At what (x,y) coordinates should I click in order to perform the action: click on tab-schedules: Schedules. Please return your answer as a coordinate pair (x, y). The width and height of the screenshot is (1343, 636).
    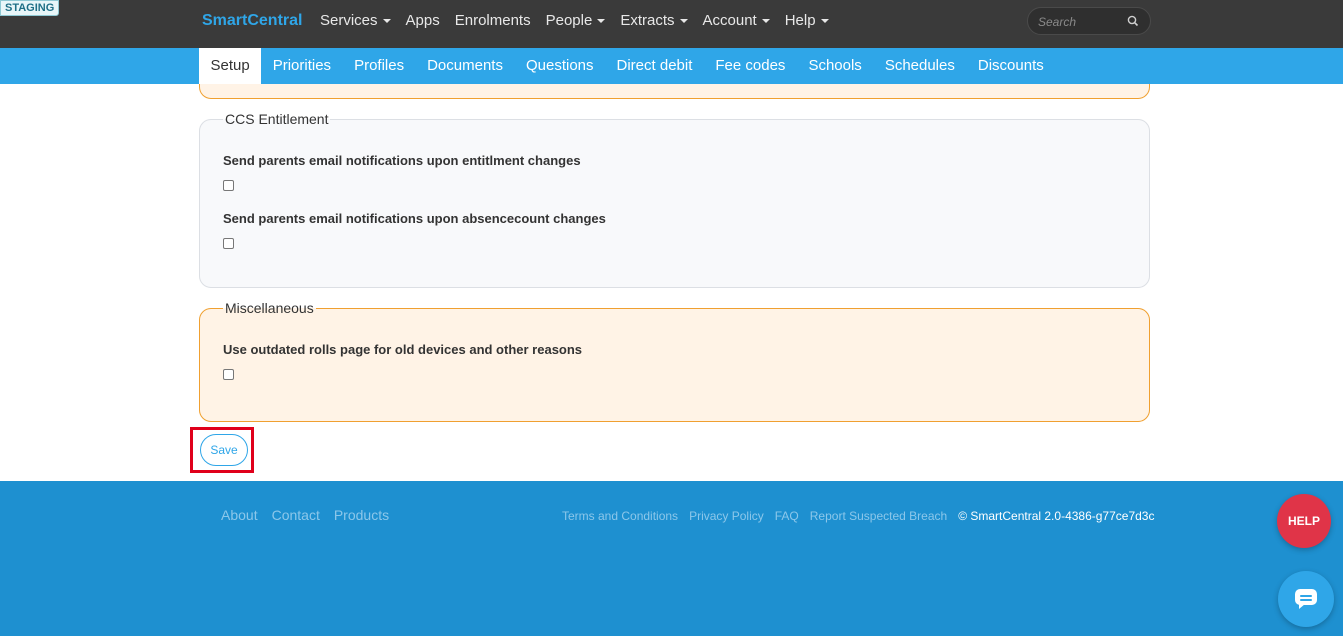
    Looking at the image, I should click on (919, 66).